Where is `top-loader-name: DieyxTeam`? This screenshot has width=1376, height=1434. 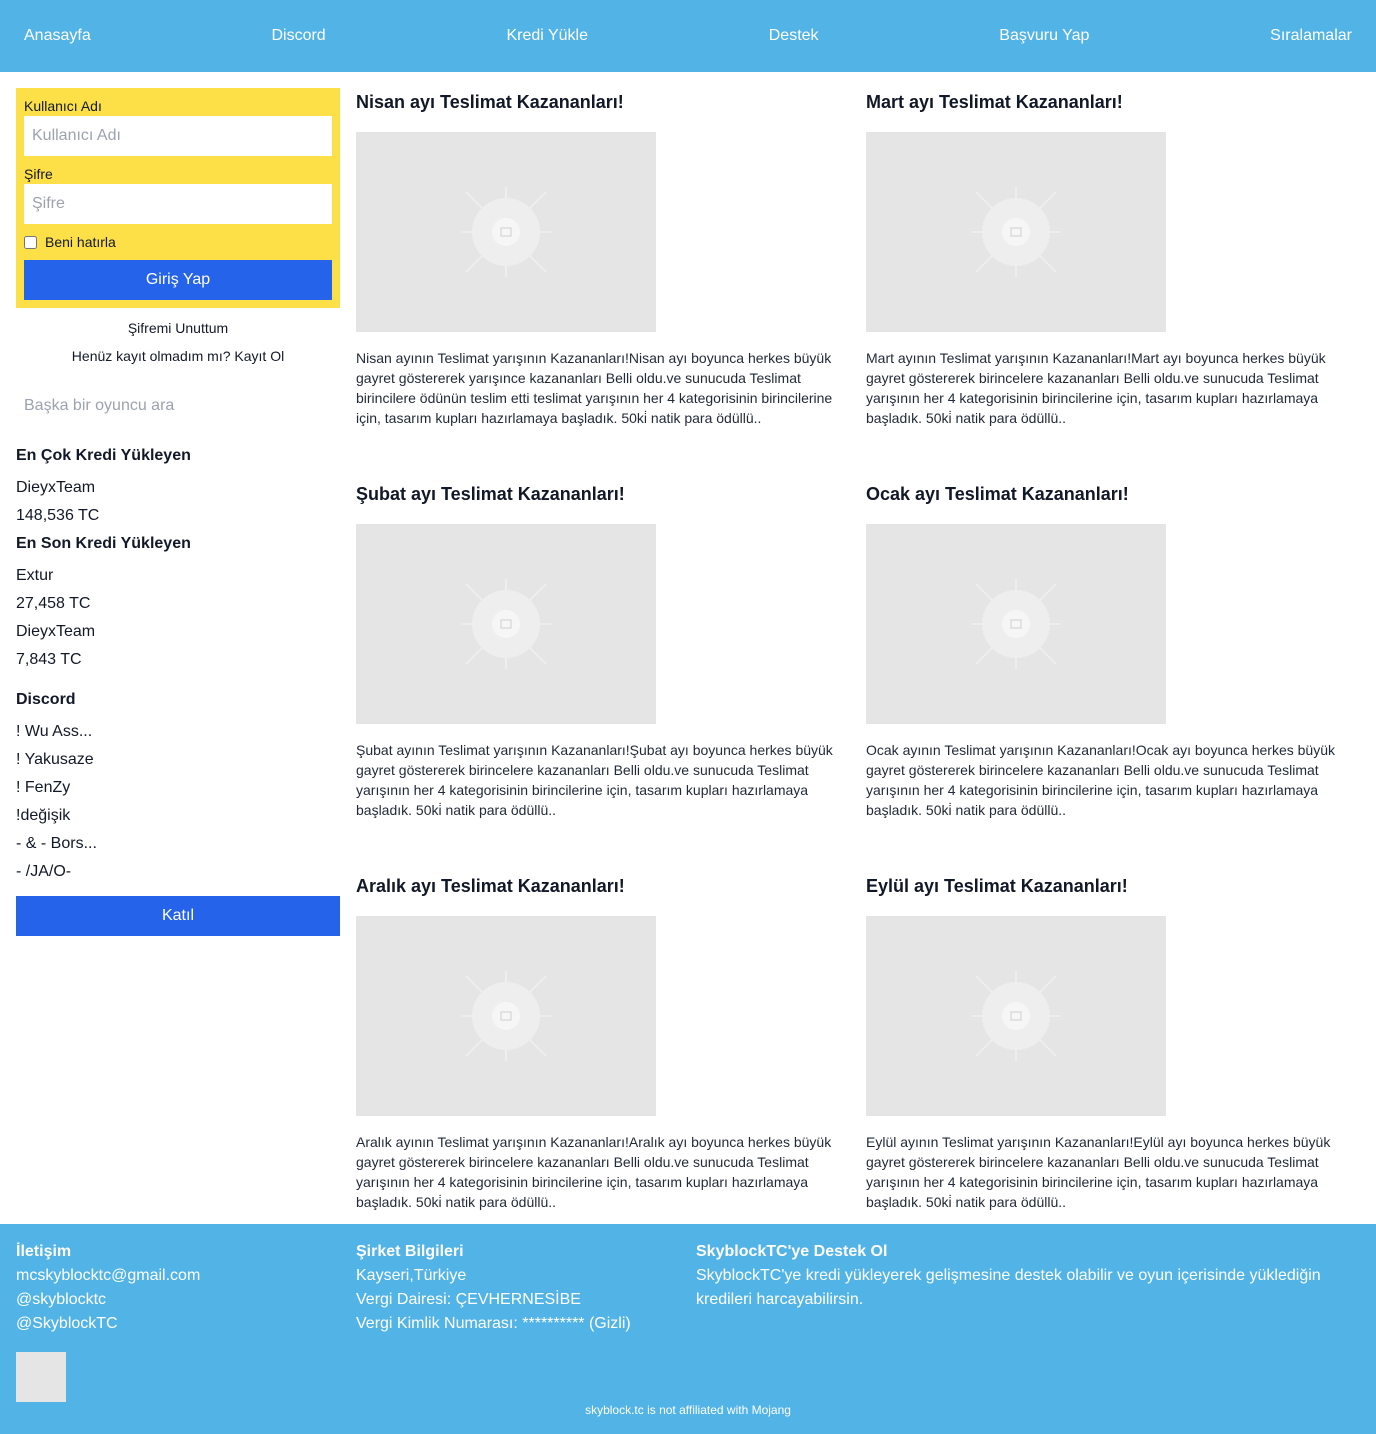 top-loader-name: DieyxTeam is located at coordinates (56, 487).